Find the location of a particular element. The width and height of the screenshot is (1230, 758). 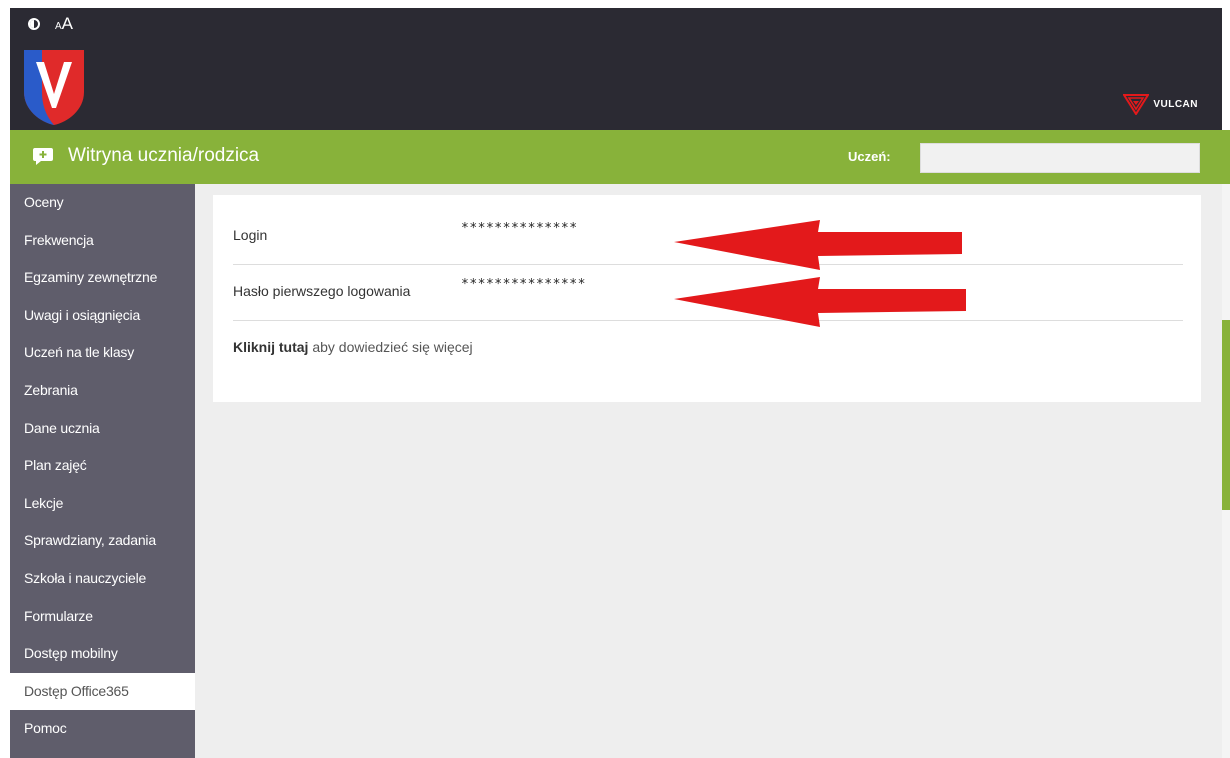

sidebar-item-dostep-office365: Dostęp Office365 is located at coordinates (102, 691).